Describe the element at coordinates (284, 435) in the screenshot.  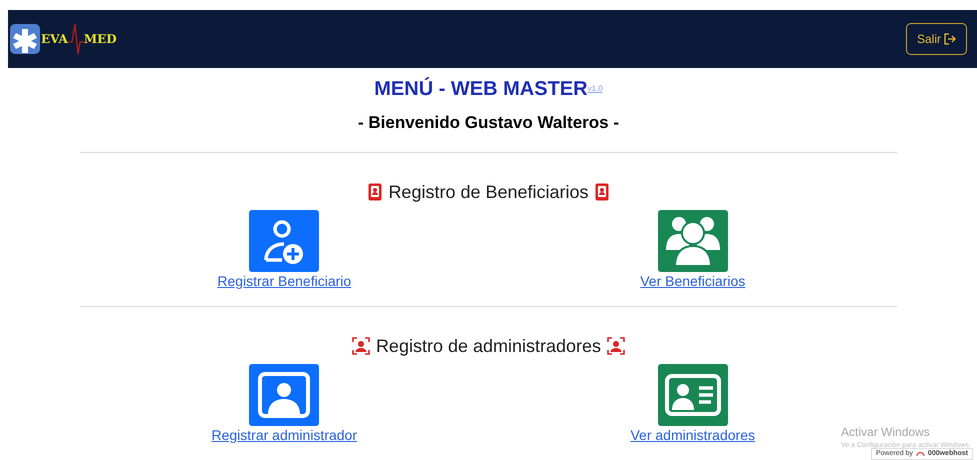
I see `action-link: Registrar administrador` at that location.